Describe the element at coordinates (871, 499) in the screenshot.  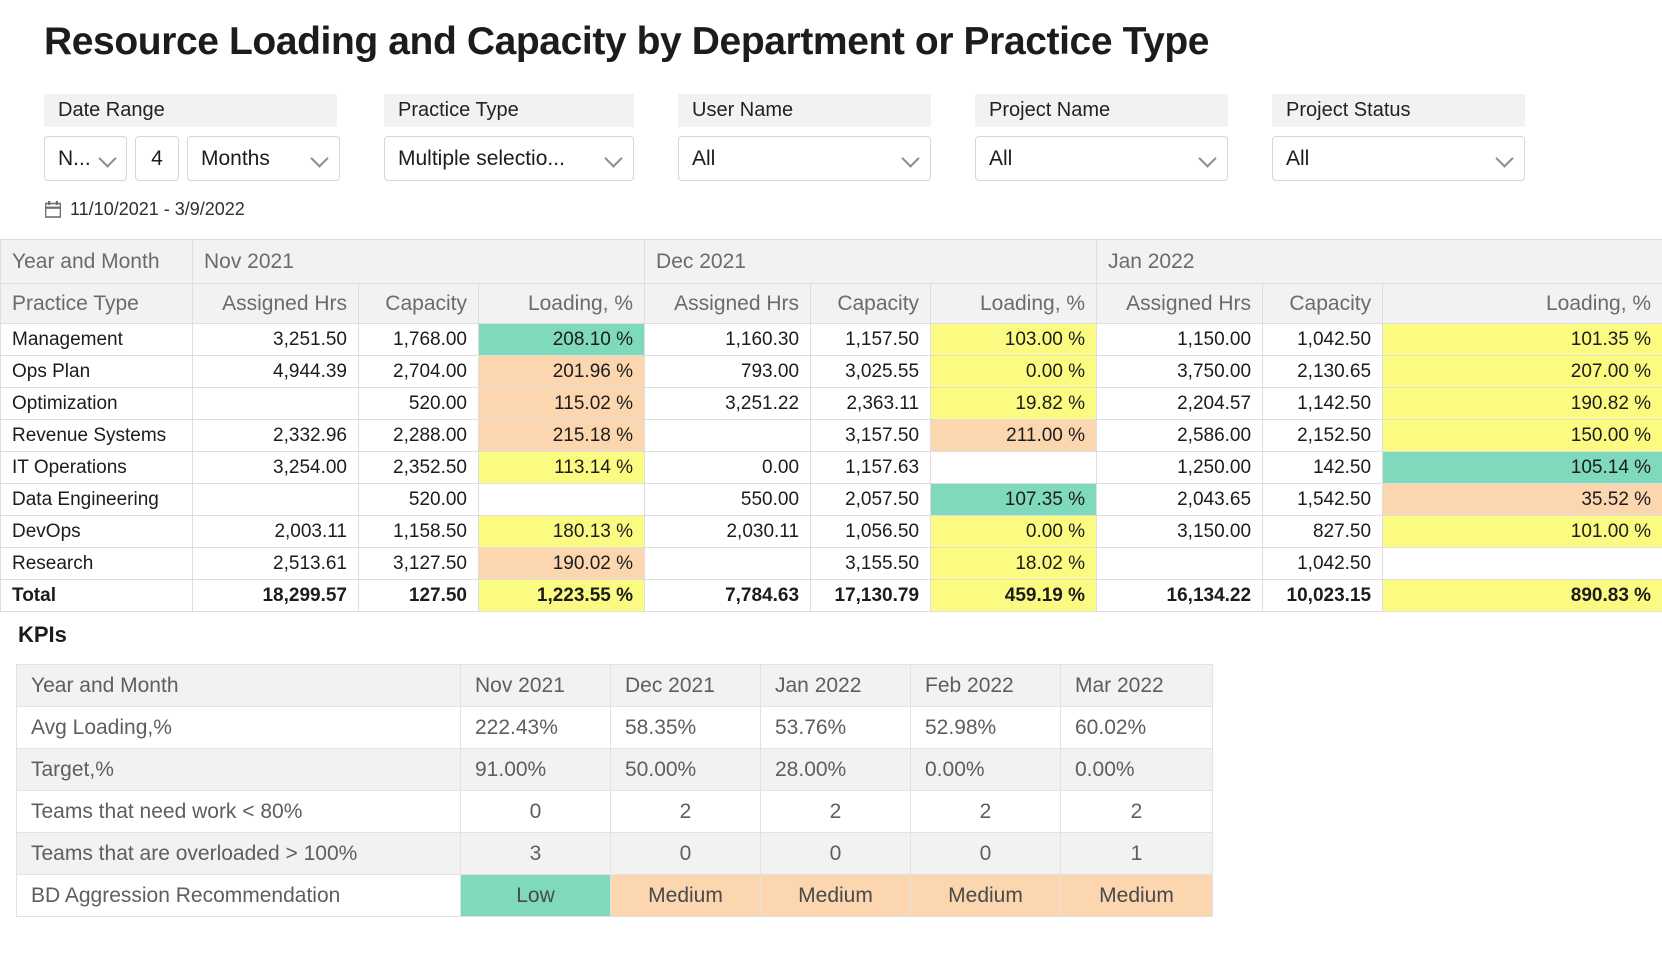
I see `cell-capacity: 2,057.50` at that location.